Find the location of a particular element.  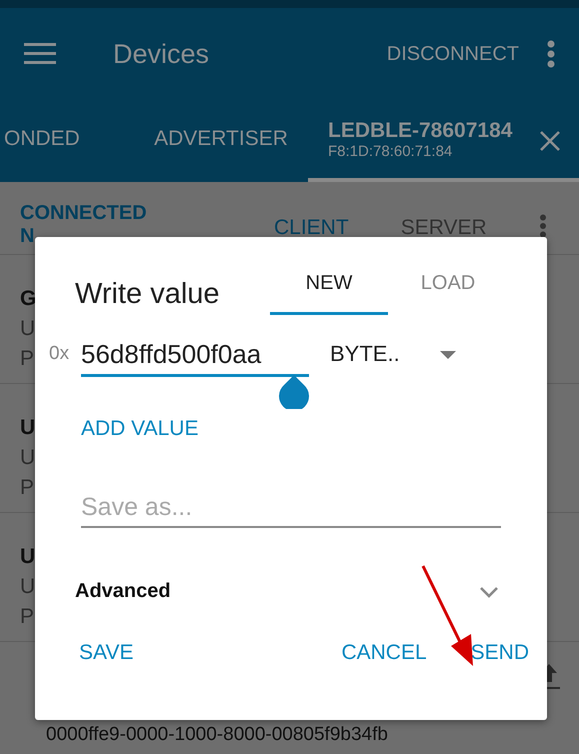

dialog-button: SAVE is located at coordinates (106, 653).